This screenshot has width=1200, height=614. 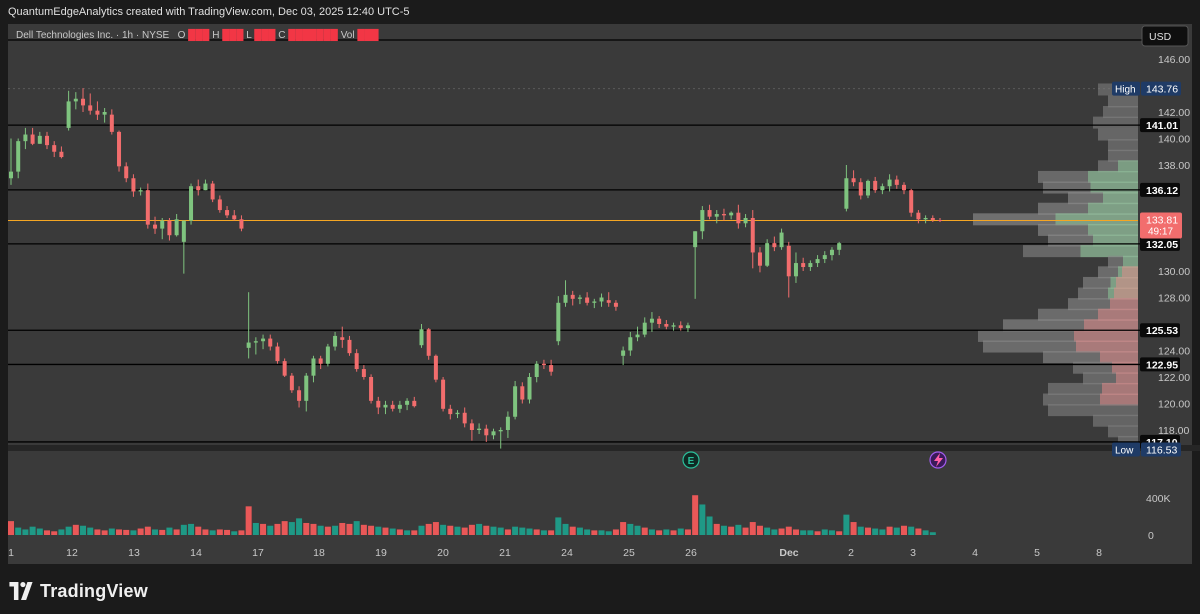 What do you see at coordinates (1162, 365) in the screenshot?
I see `level-label: 122.95` at bounding box center [1162, 365].